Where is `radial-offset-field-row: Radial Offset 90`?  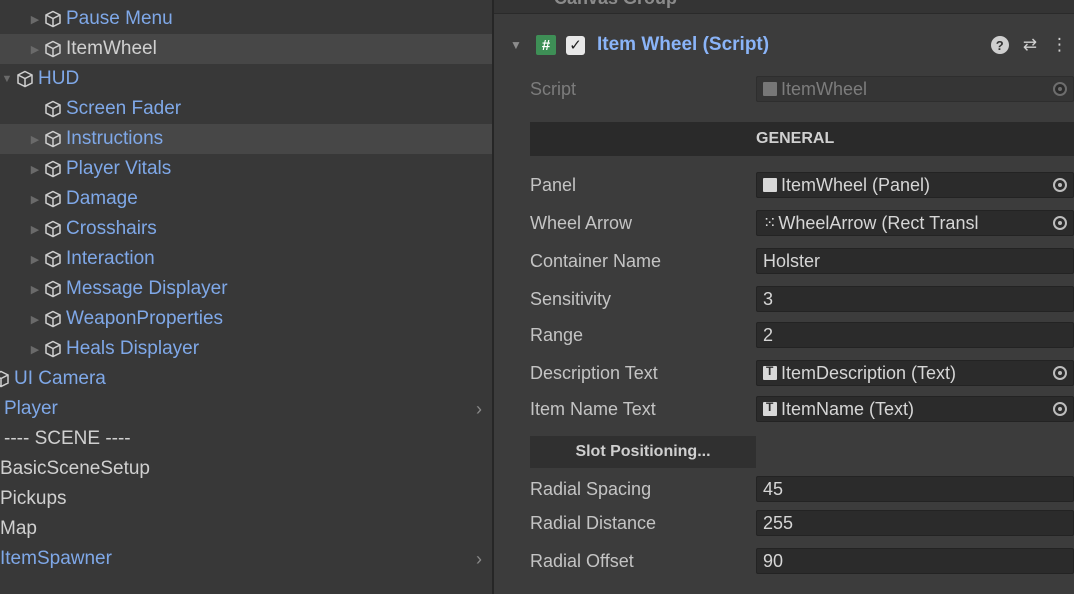
radial-offset-field-row: Radial Offset 90 is located at coordinates (802, 561).